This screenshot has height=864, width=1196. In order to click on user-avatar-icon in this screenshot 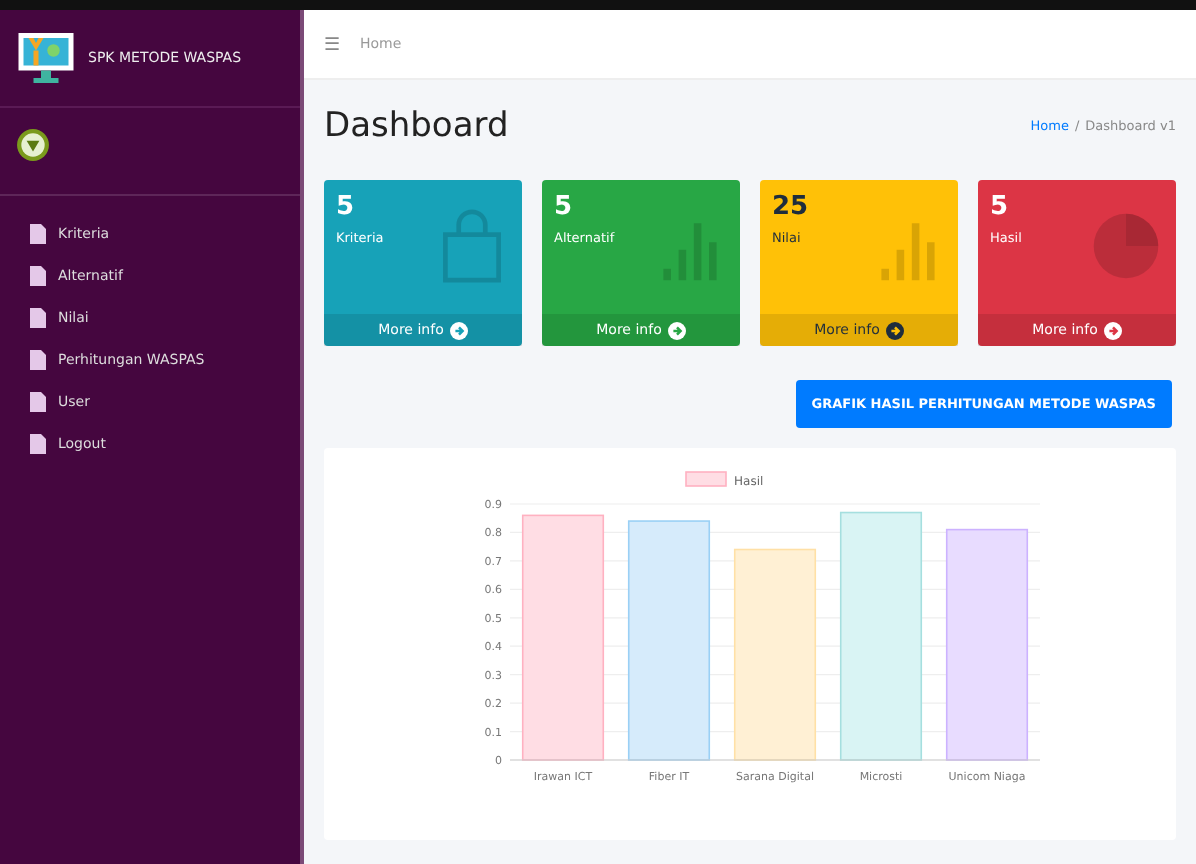, I will do `click(33, 145)`.